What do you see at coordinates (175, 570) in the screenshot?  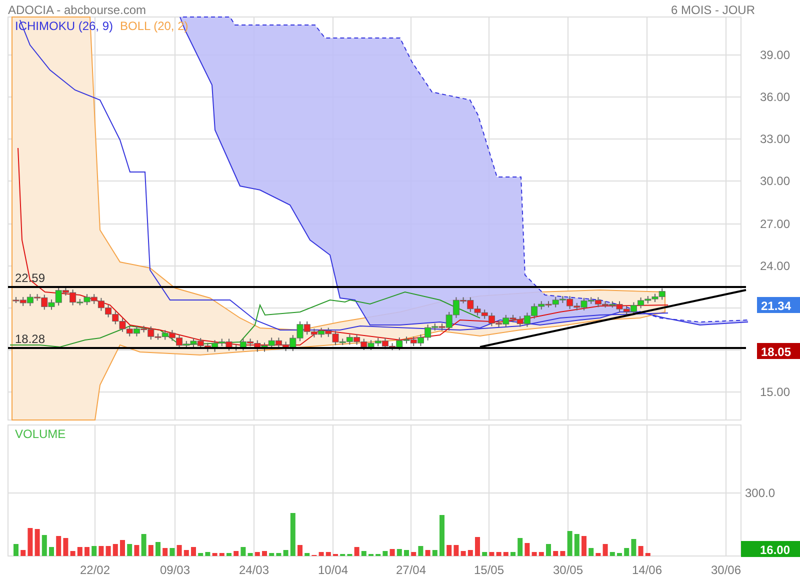 I see `date-label: 09/03` at bounding box center [175, 570].